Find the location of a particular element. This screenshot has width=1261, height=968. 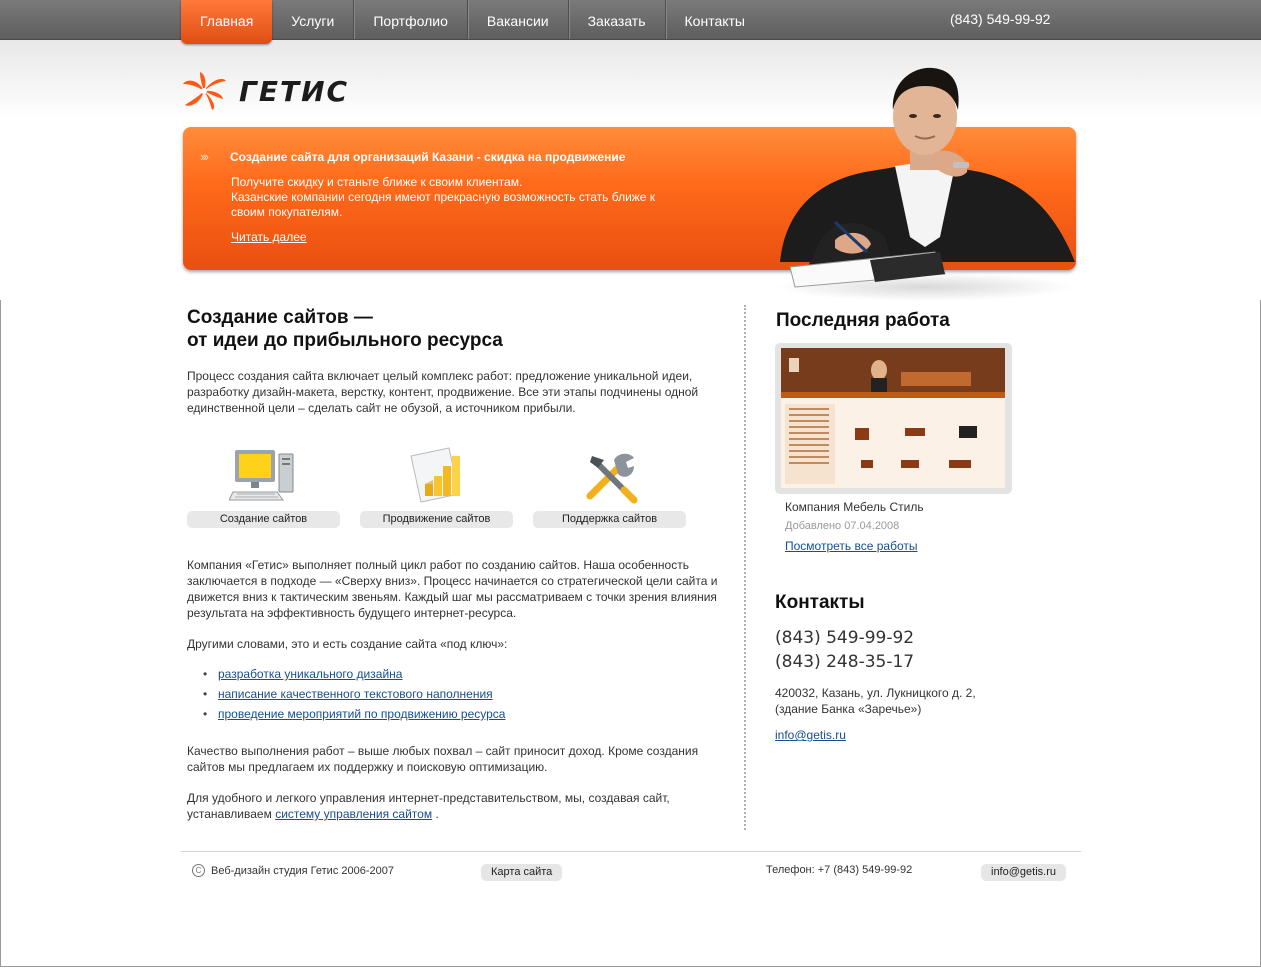

service-label-support: Поддержка сайтов is located at coordinates (609, 519).